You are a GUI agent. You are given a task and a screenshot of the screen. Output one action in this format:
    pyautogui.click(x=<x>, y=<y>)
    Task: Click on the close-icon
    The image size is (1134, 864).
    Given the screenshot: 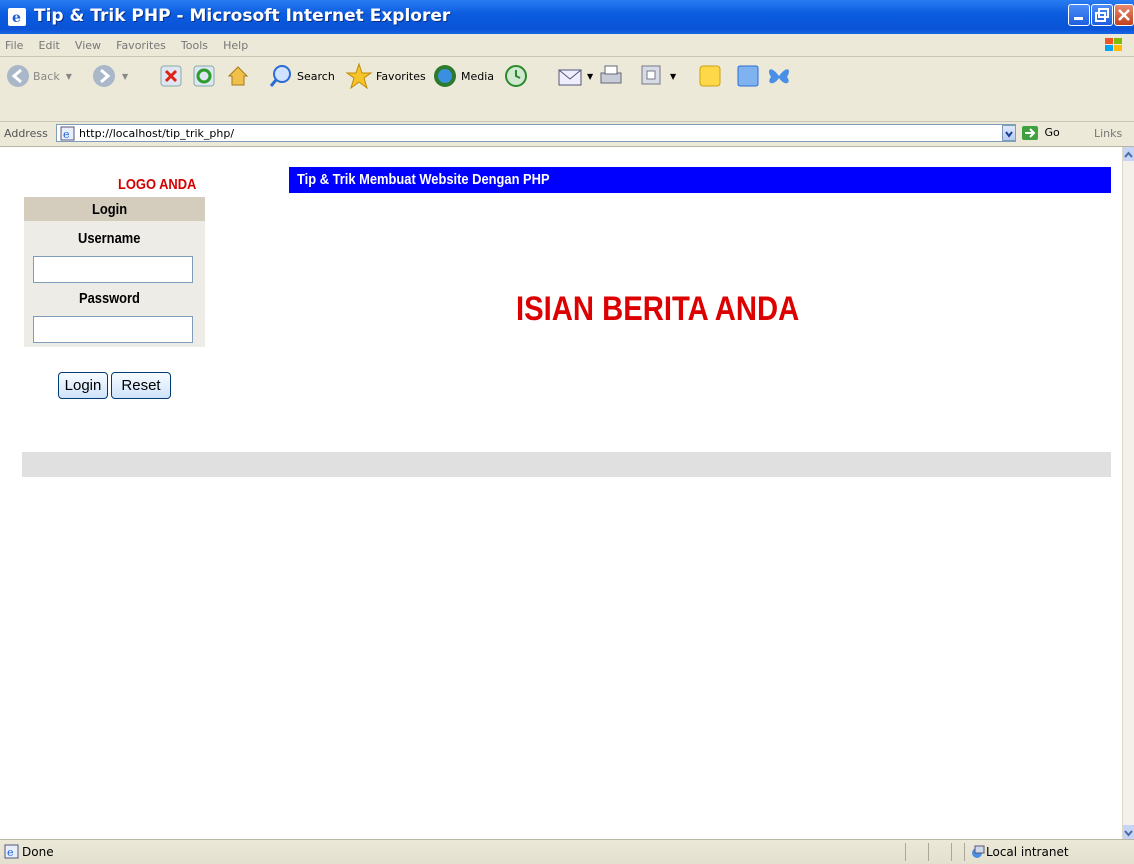 What is the action you would take?
    pyautogui.click(x=1124, y=15)
    